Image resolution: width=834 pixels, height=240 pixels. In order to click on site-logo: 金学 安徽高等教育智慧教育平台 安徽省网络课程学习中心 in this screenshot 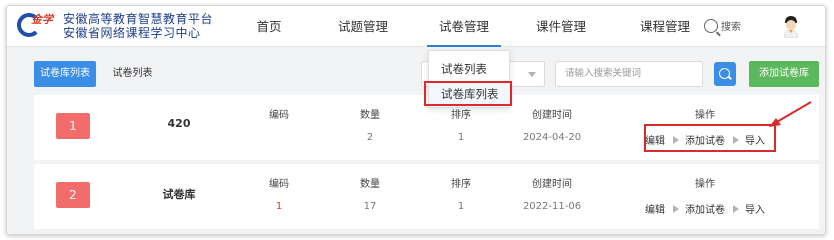, I will do `click(115, 26)`.